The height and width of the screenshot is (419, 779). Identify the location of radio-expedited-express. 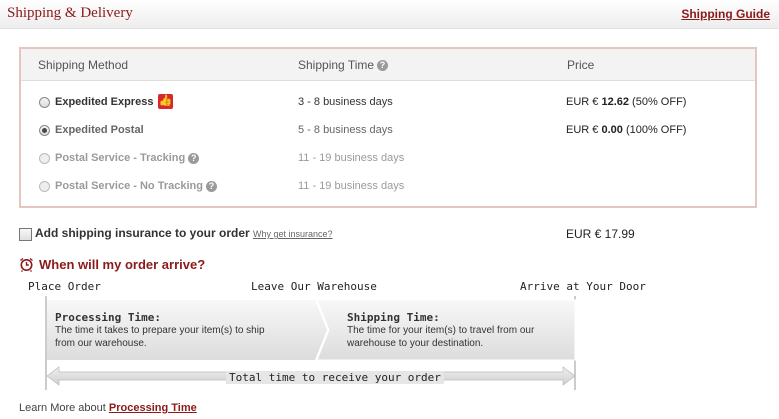
(44, 102).